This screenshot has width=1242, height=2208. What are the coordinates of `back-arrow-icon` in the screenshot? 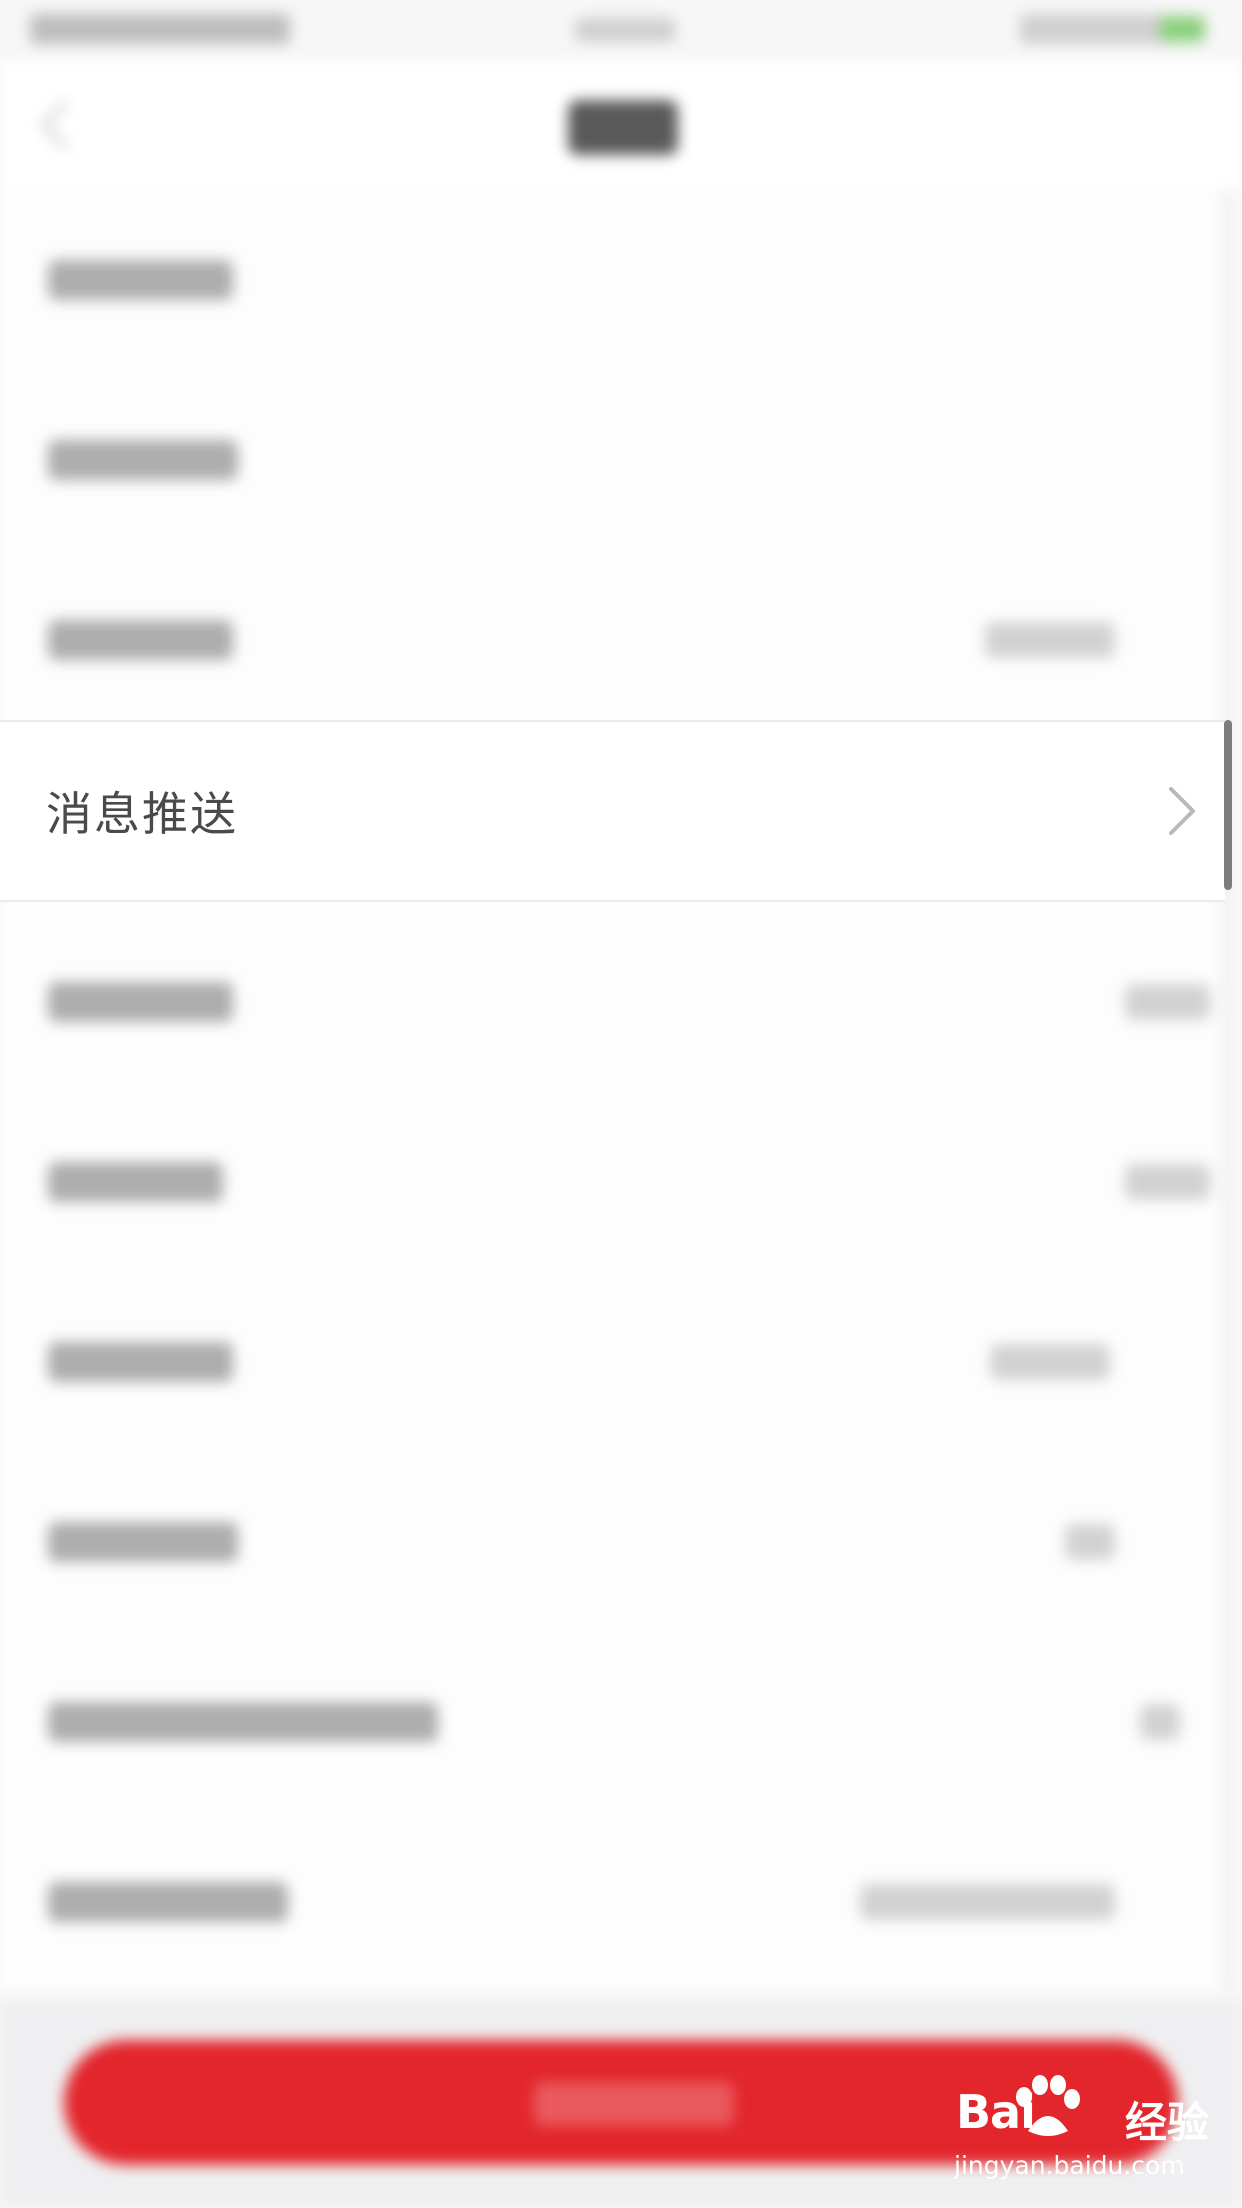 It's located at (65, 125).